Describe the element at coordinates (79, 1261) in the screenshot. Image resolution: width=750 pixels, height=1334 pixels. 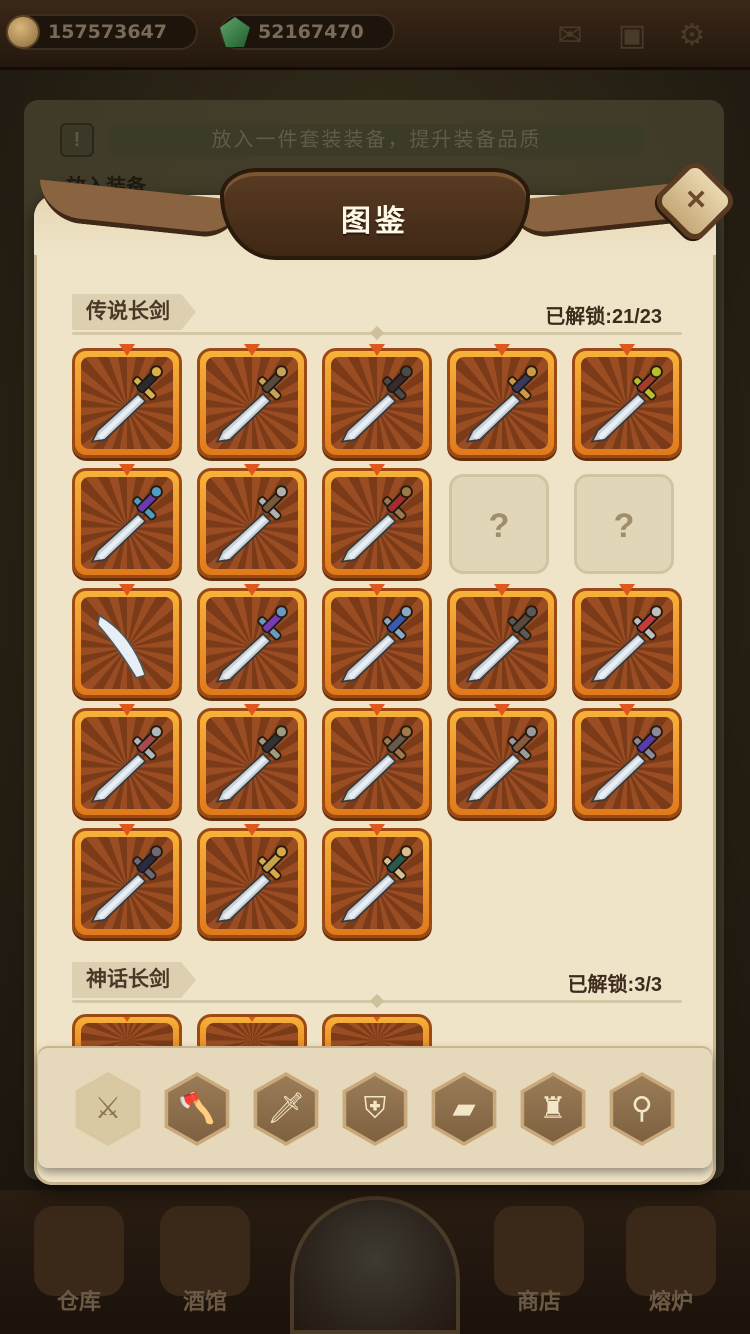
I see `nav-warehouse: 仓库` at that location.